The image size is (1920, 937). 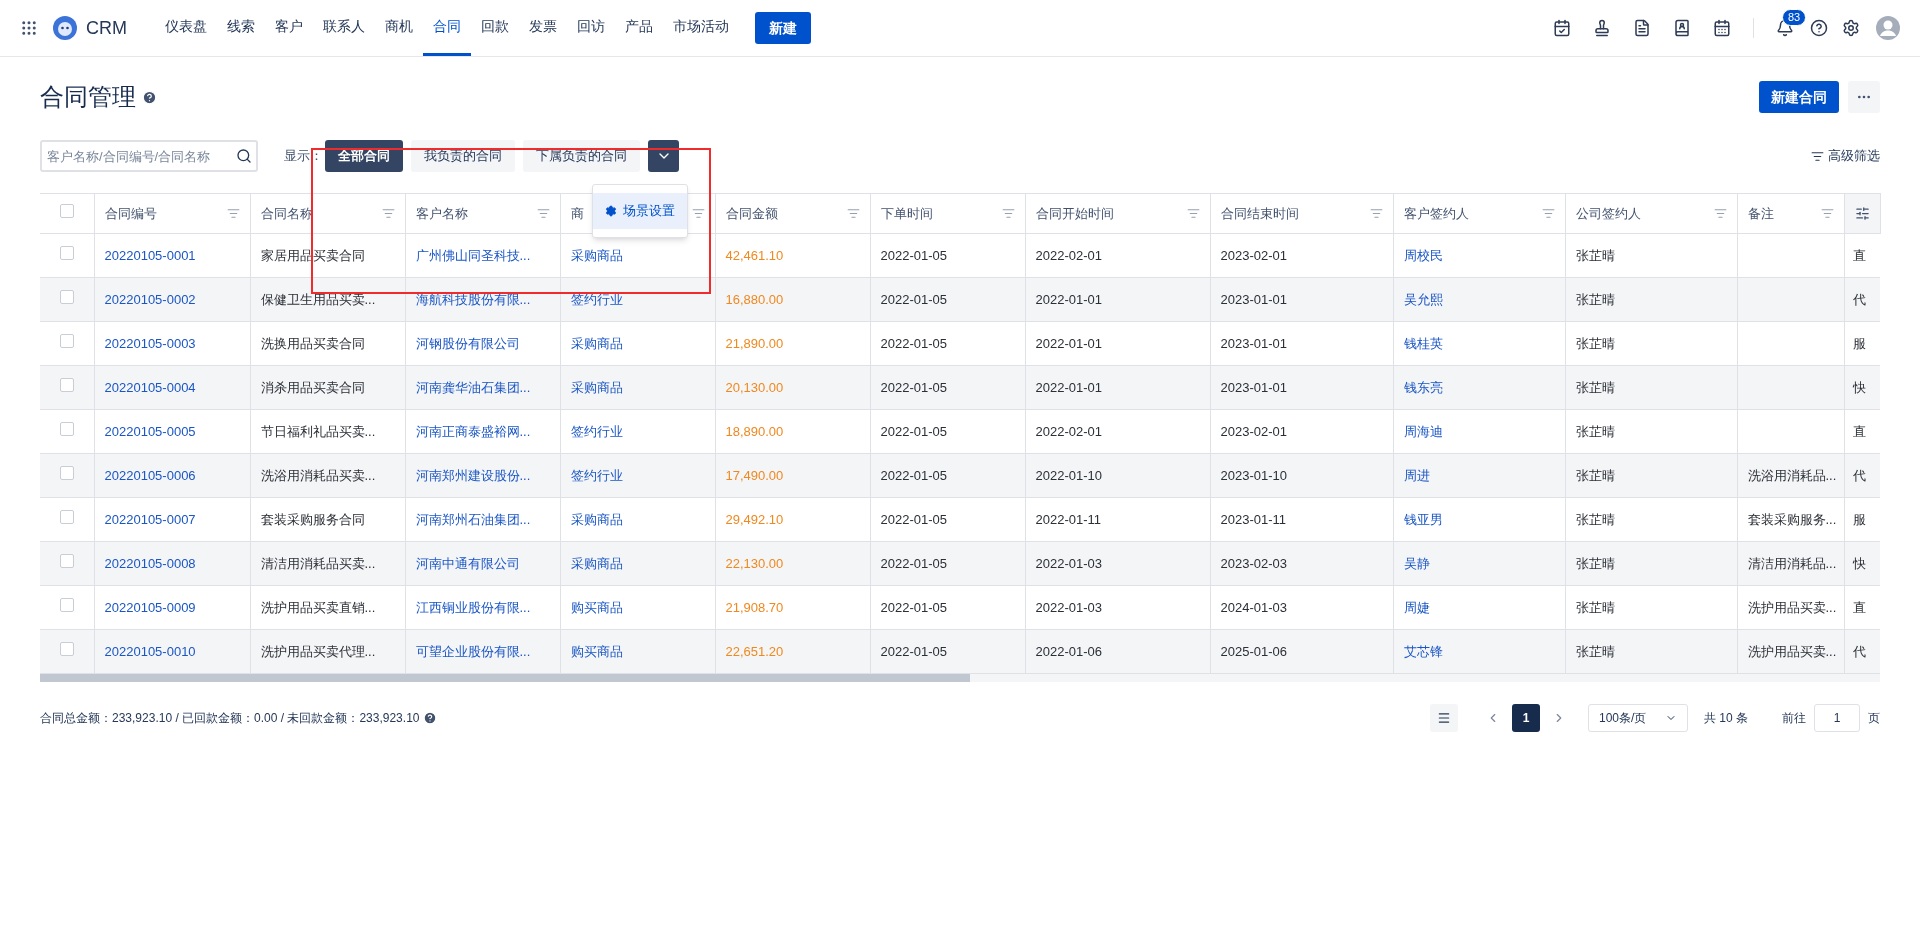 What do you see at coordinates (467, 563) in the screenshot?
I see `table-link: 河南中通有限公司` at bounding box center [467, 563].